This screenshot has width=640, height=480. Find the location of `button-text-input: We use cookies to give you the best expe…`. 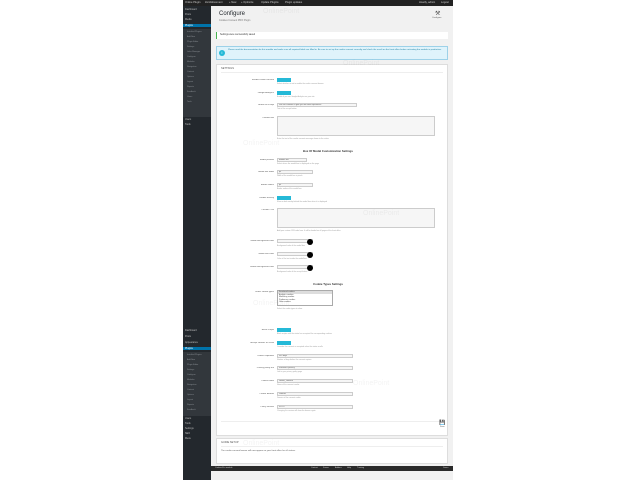

button-text-input: We use cookies to give you the best expe… is located at coordinates (317, 105).